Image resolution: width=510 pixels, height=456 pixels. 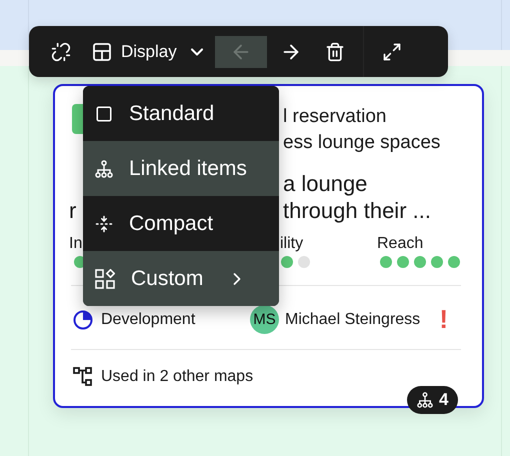 What do you see at coordinates (335, 117) in the screenshot?
I see `card-title: l reservation` at bounding box center [335, 117].